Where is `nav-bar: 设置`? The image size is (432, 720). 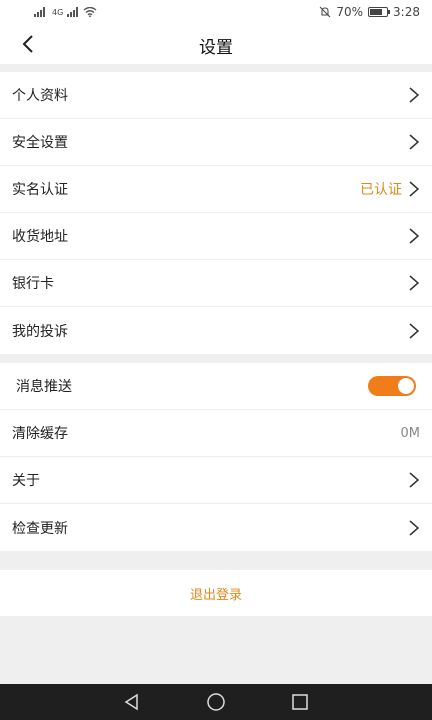
nav-bar: 设置 is located at coordinates (216, 44).